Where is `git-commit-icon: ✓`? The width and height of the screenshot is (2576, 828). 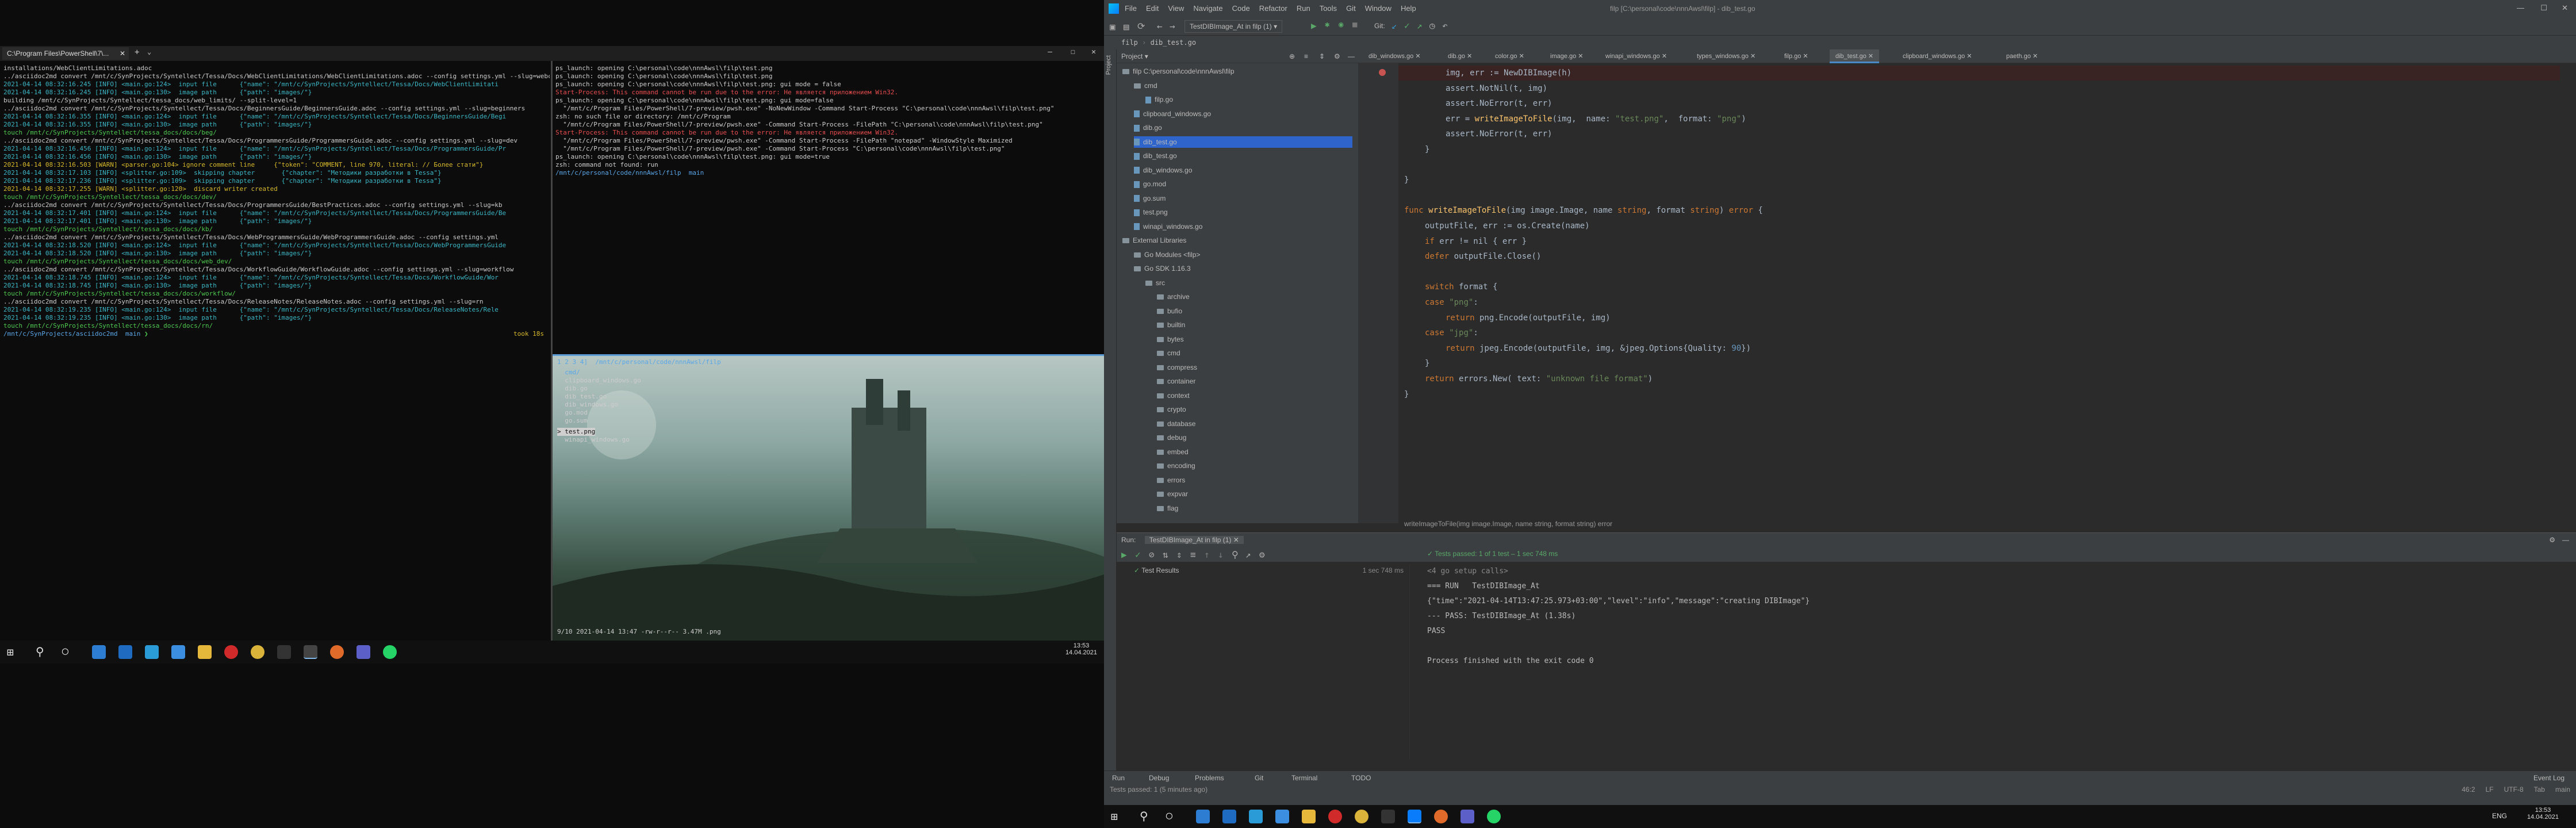 git-commit-icon: ✓ is located at coordinates (1407, 25).